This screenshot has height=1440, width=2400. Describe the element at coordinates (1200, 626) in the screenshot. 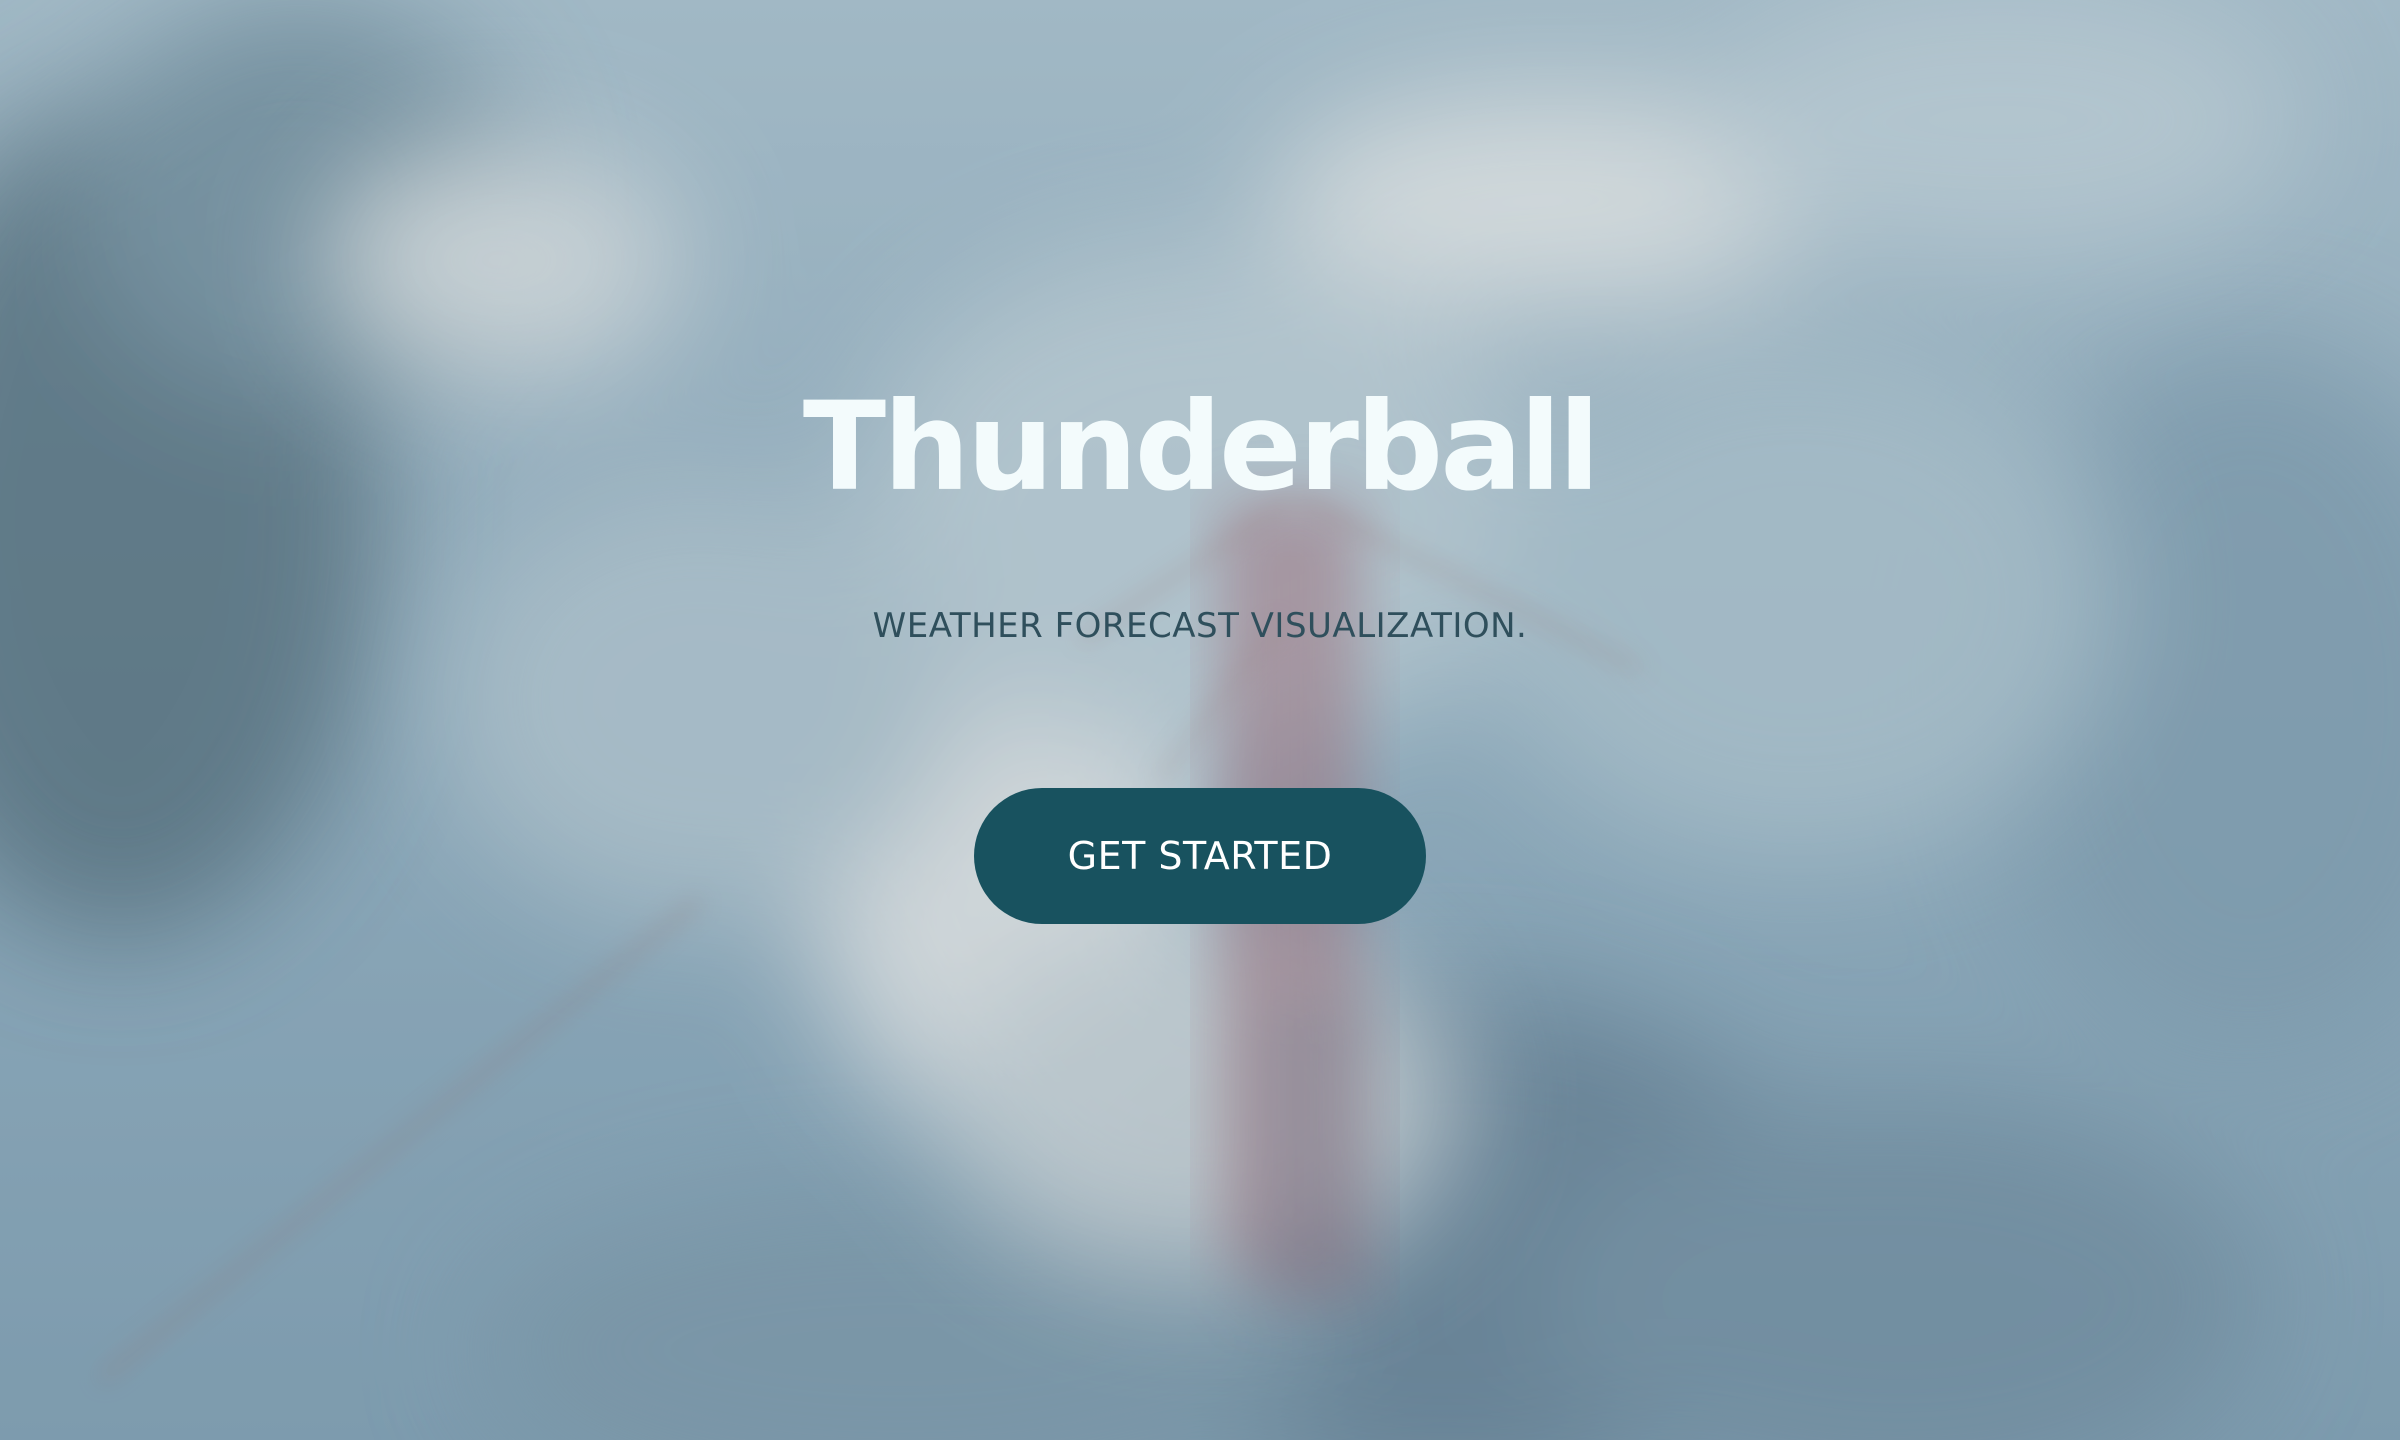

I see `hero-subtitle: WEATHER FORECAST VISUALIZATION.` at that location.